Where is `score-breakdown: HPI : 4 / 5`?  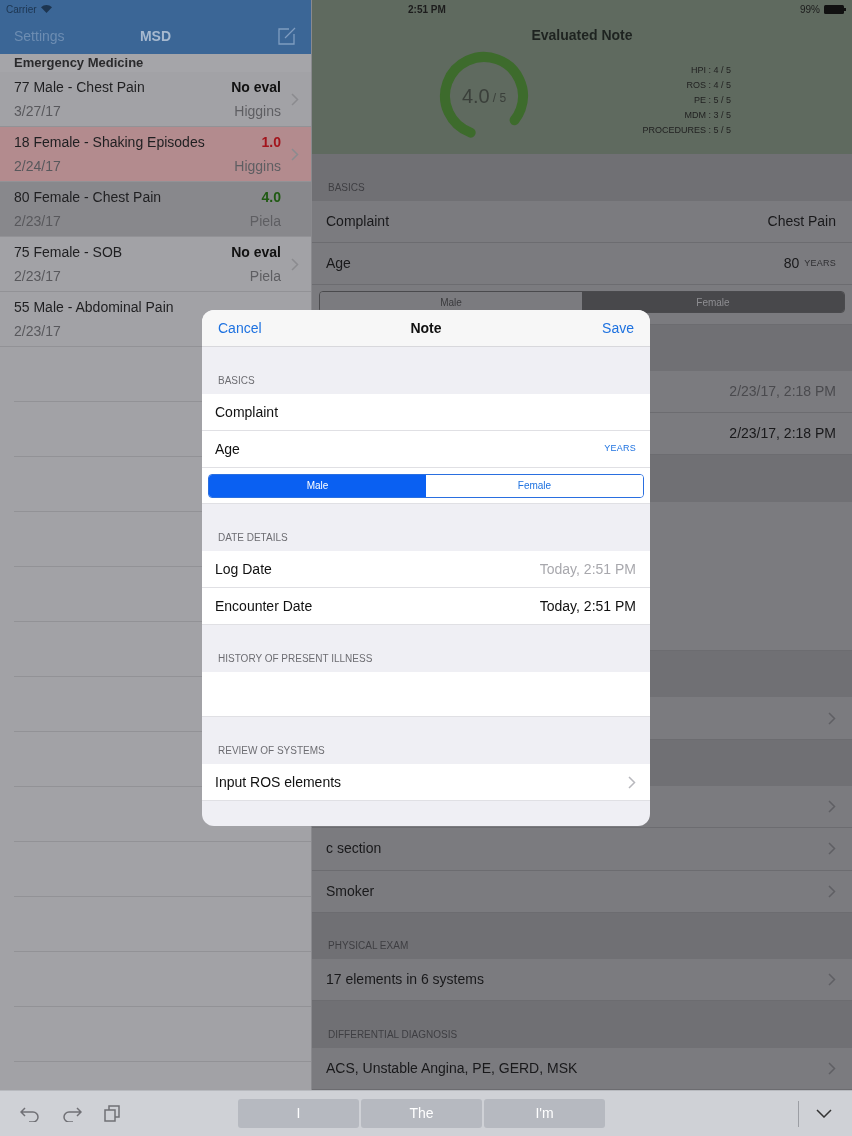
score-breakdown: HPI : 4 / 5 is located at coordinates (710, 70).